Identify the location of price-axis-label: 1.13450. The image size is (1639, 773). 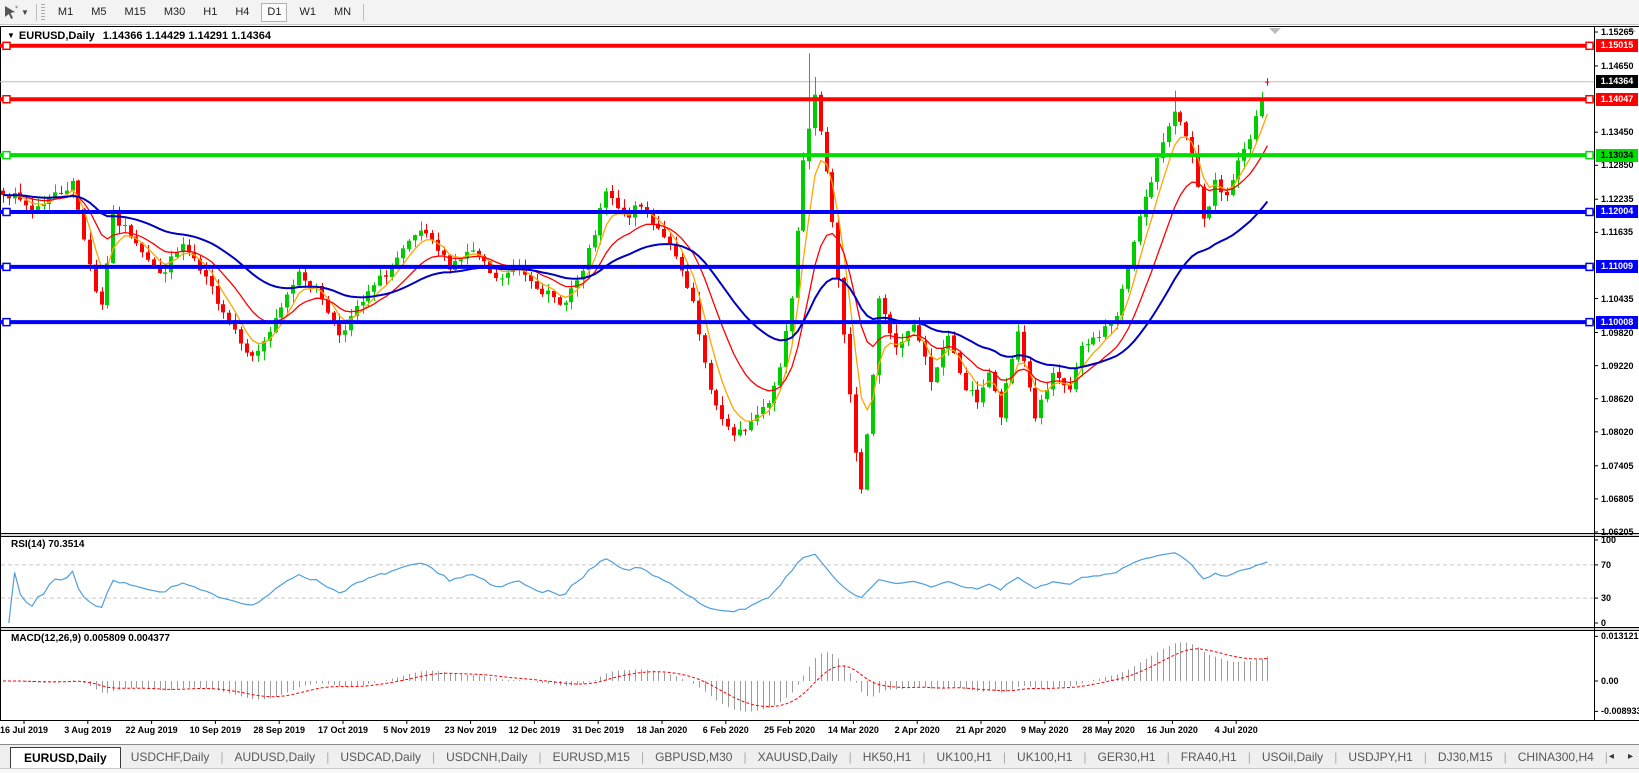
(1617, 132).